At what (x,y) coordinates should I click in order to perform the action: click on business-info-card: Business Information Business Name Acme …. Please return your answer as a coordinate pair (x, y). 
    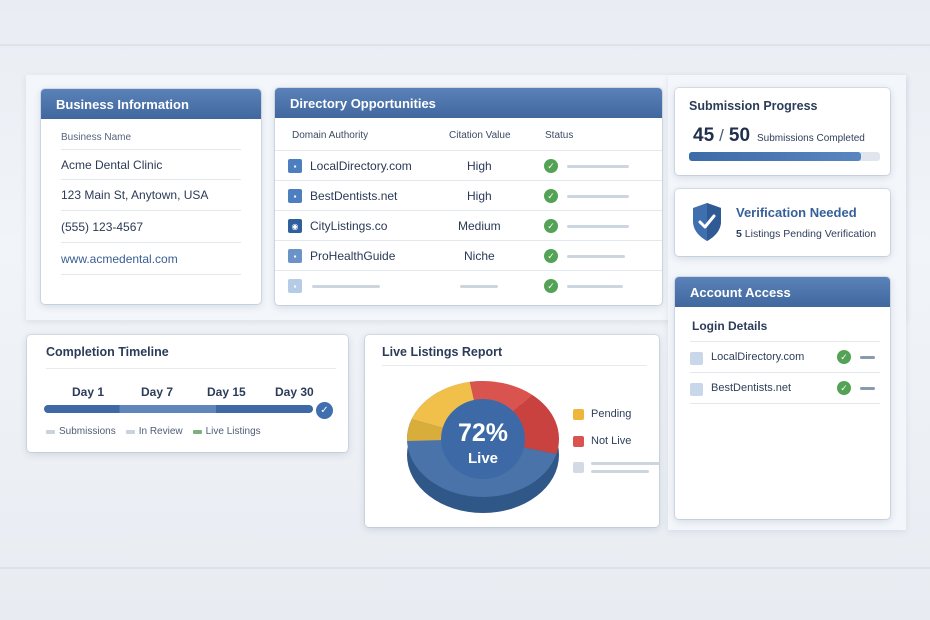
    Looking at the image, I should click on (151, 196).